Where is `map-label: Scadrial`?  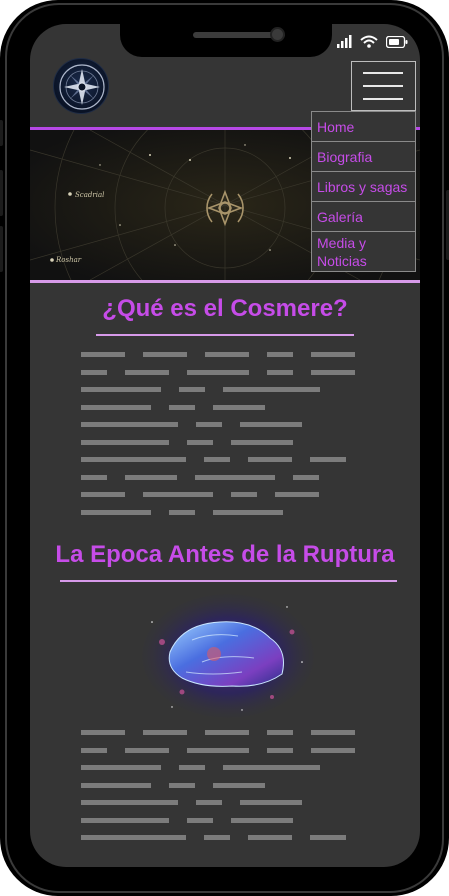 map-label: Scadrial is located at coordinates (90, 195).